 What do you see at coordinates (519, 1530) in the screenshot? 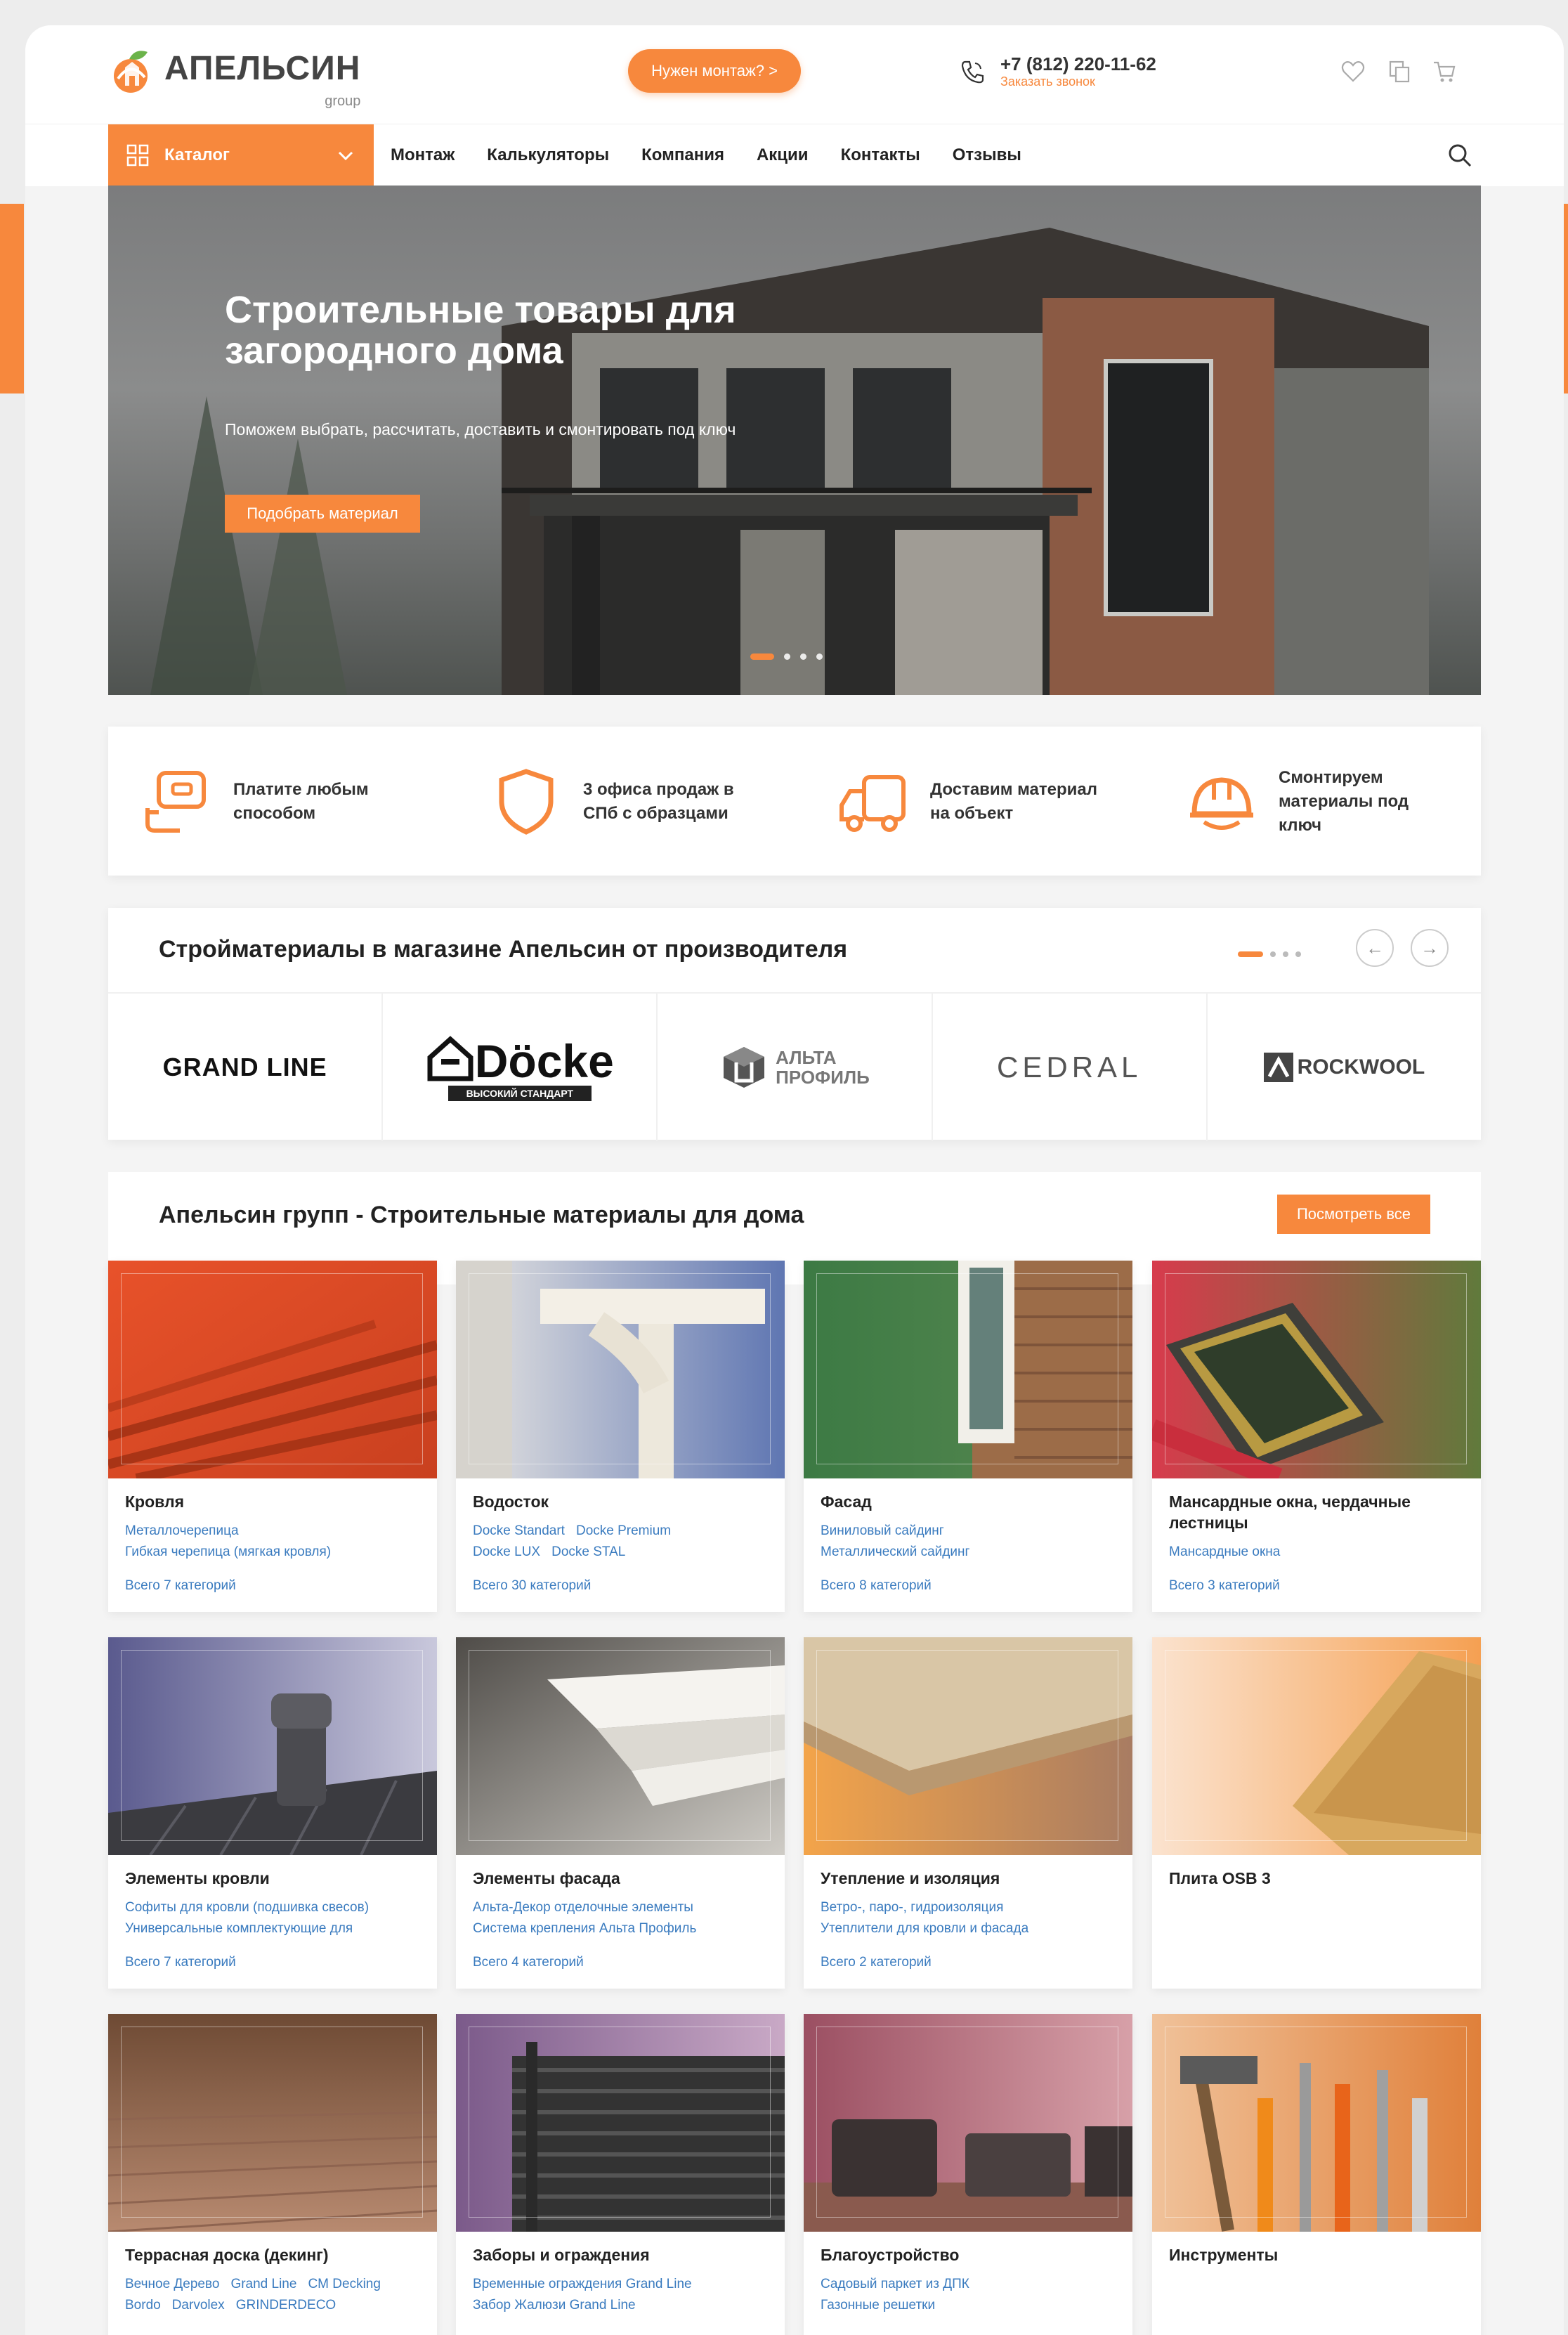
I see `subcategory-link: Docke Standart` at bounding box center [519, 1530].